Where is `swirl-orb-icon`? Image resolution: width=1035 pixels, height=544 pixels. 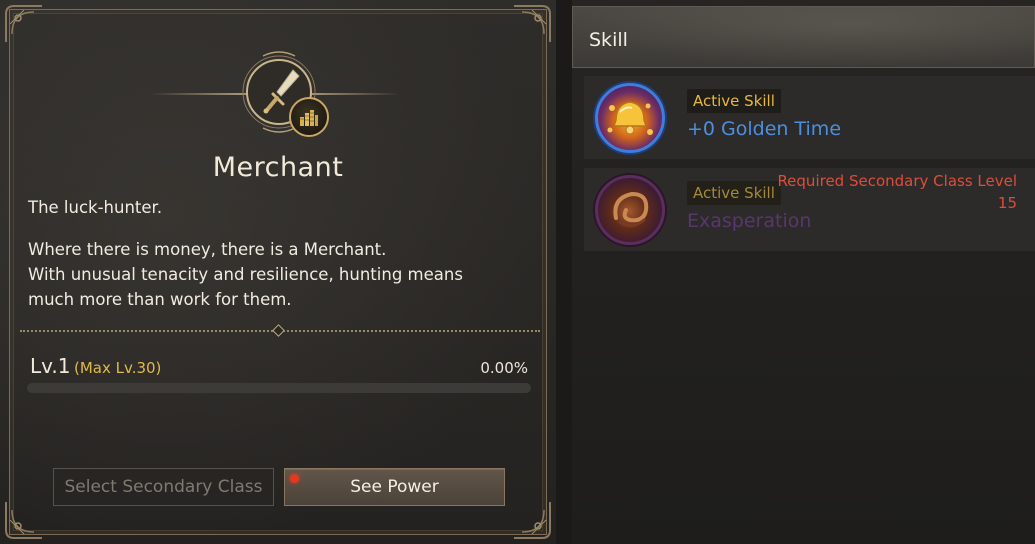 swirl-orb-icon is located at coordinates (630, 210).